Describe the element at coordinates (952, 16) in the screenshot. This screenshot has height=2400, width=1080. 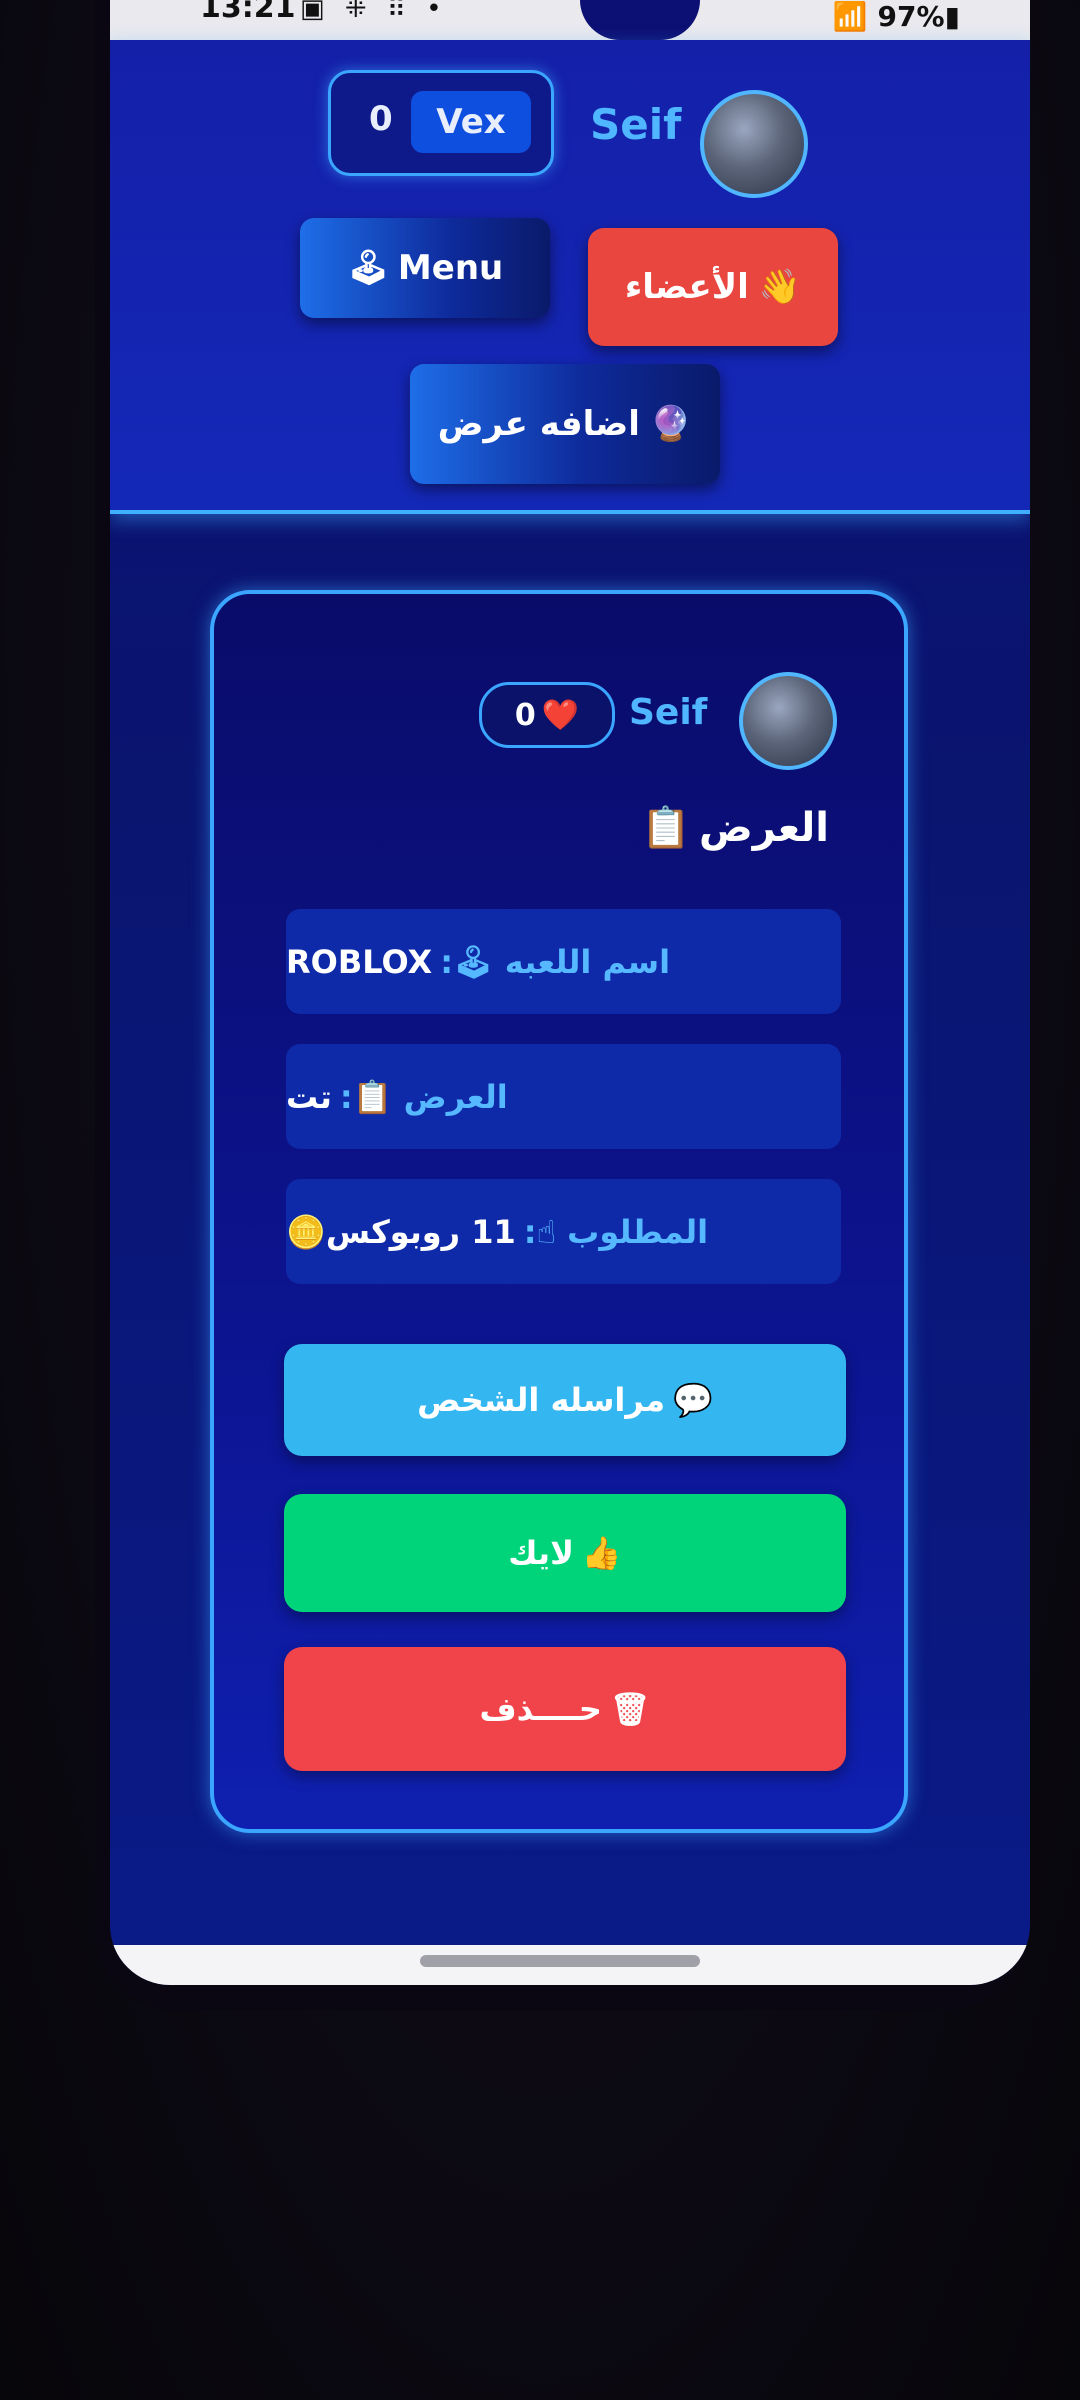
I see `battery-icon: ▮` at that location.